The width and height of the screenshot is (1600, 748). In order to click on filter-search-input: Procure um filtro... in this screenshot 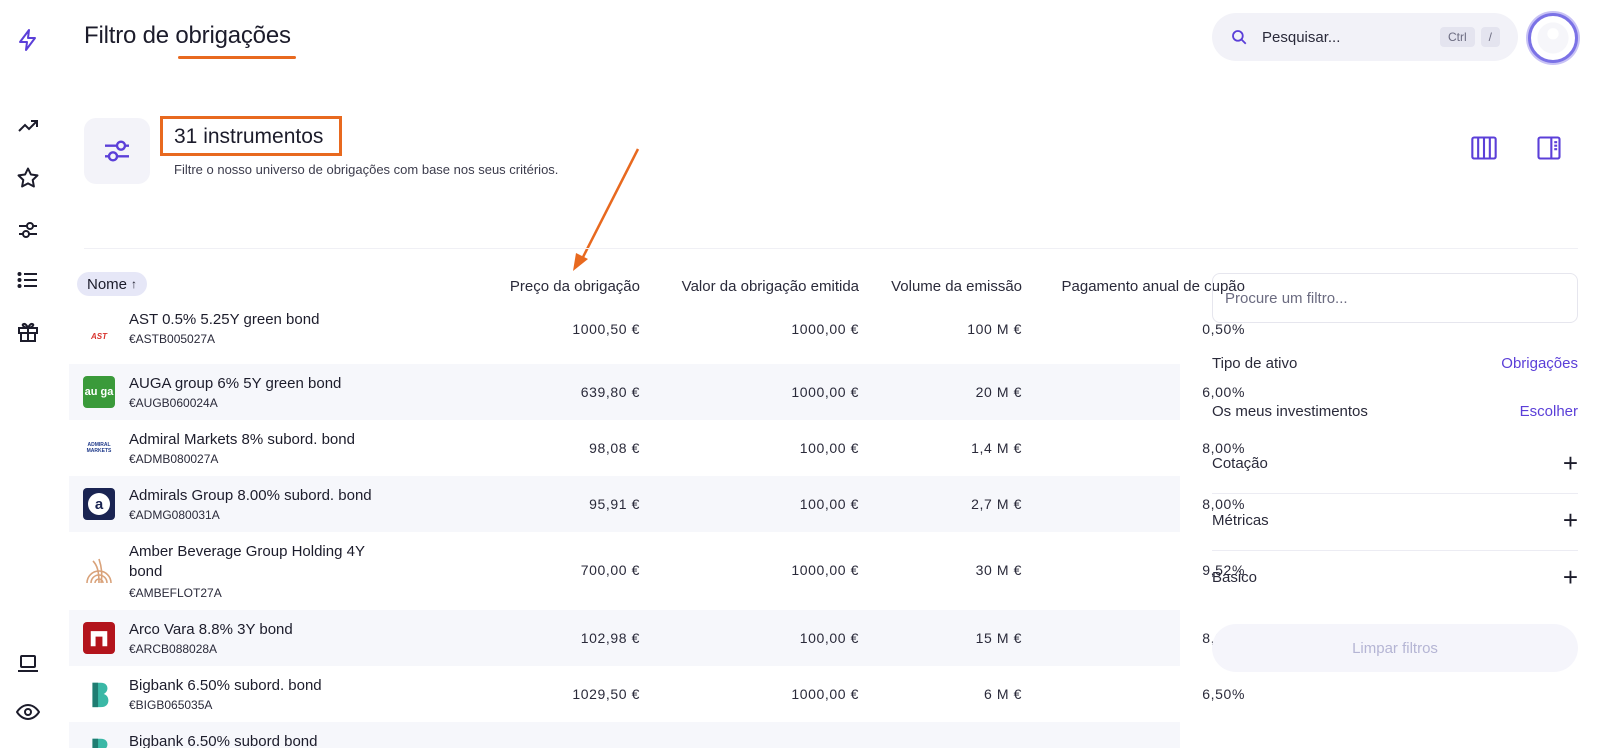, I will do `click(1395, 298)`.